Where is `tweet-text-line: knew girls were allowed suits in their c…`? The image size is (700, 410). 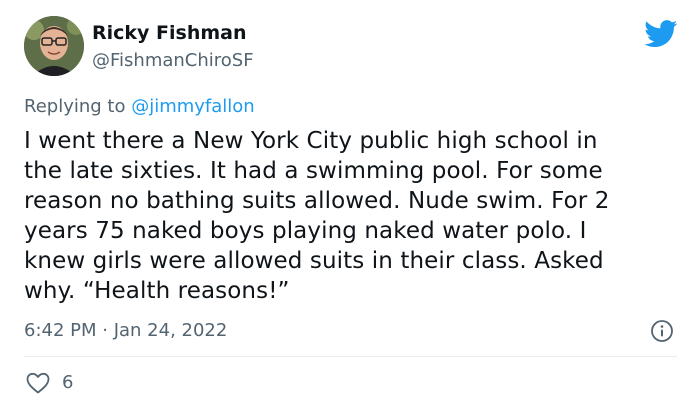
tweet-text-line: knew girls were allowed suits in their c… is located at coordinates (314, 261).